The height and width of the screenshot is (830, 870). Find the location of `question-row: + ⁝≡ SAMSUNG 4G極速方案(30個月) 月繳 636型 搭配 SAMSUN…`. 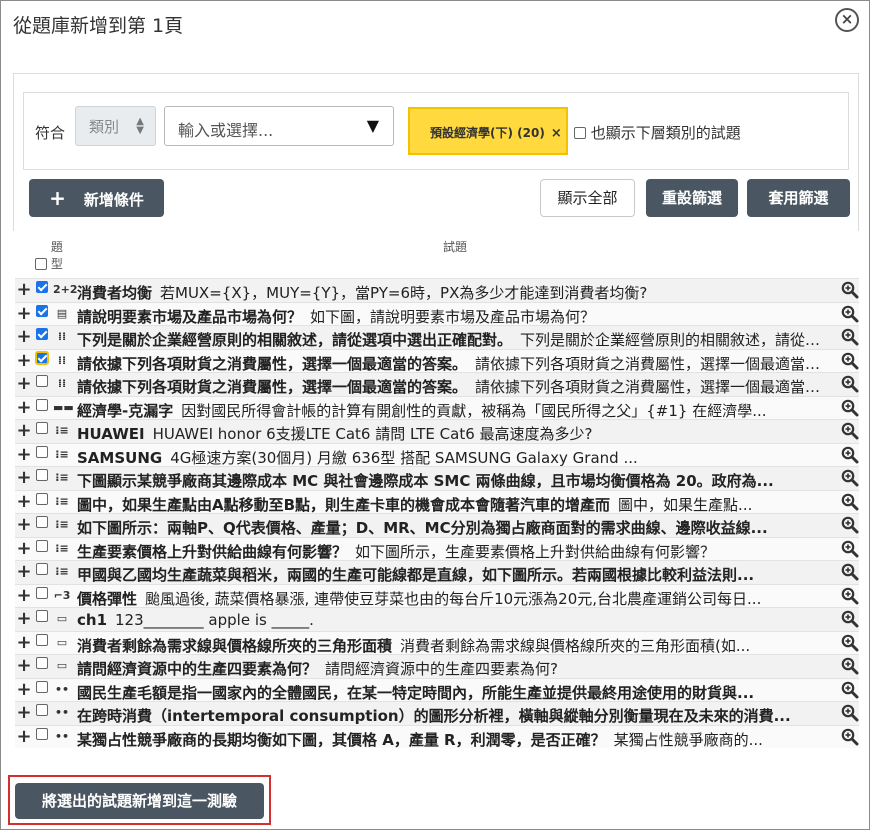

question-row: + ⁝≡ SAMSUNG 4G極速方案(30個月) 月繳 636型 搭配 SAMSUN… is located at coordinates (437, 454).